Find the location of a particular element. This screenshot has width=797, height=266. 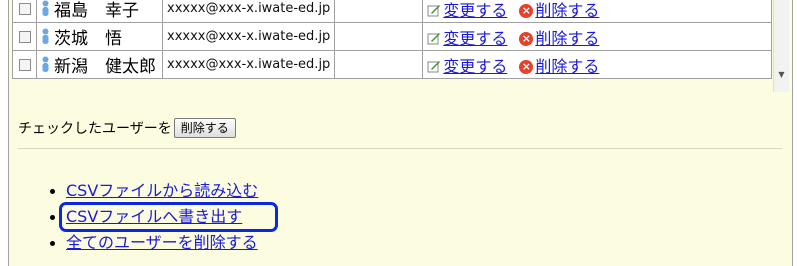

user-name: 茨城 悟 is located at coordinates (88, 38).